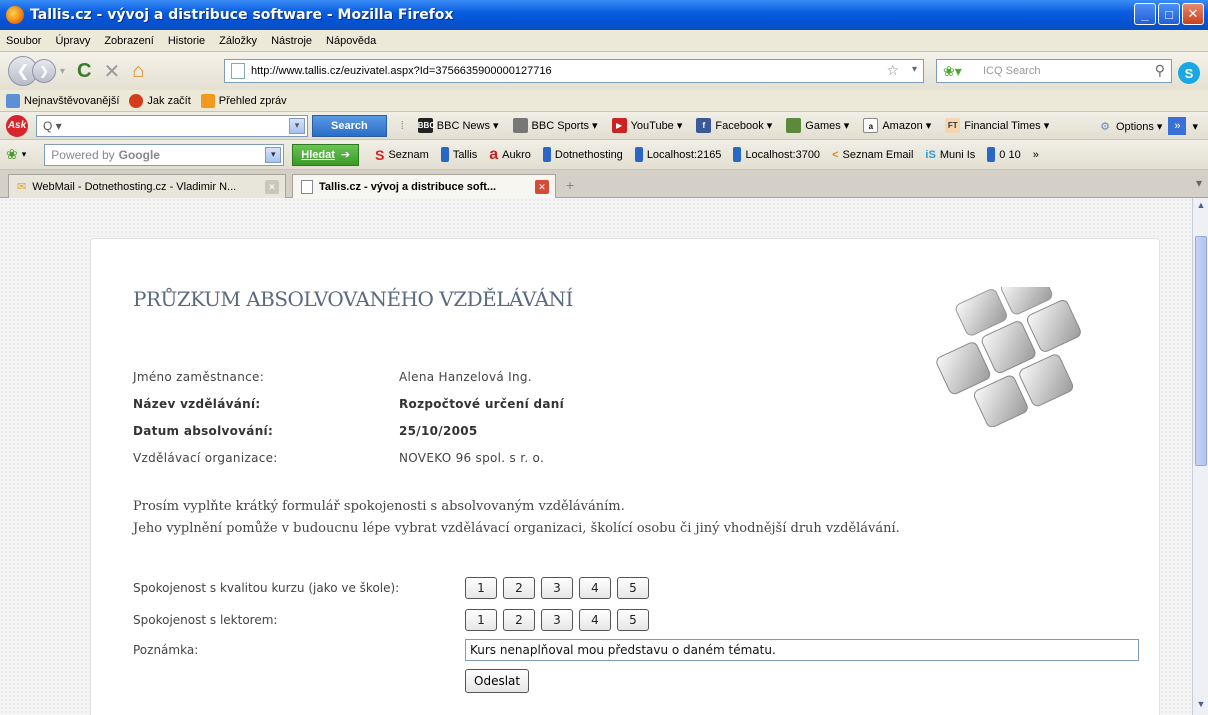 The width and height of the screenshot is (1208, 715). I want to click on forward-button: ❯, so click(44, 71).